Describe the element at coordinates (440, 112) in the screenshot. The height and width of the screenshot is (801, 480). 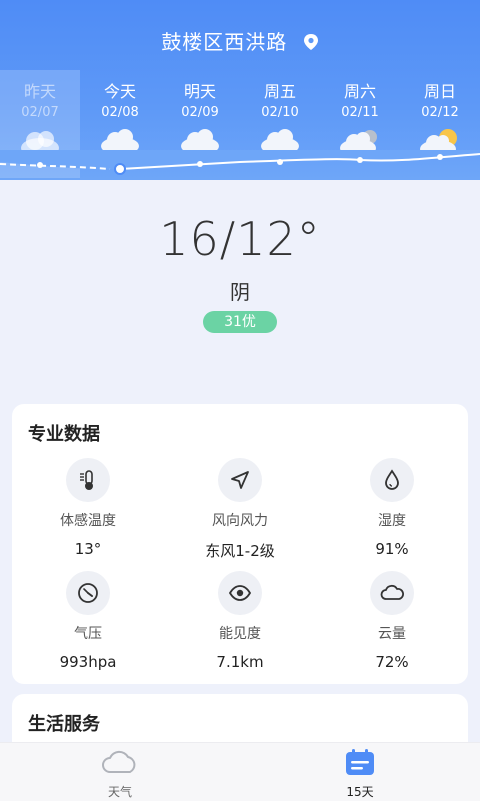
I see `day-date: 02/12` at that location.